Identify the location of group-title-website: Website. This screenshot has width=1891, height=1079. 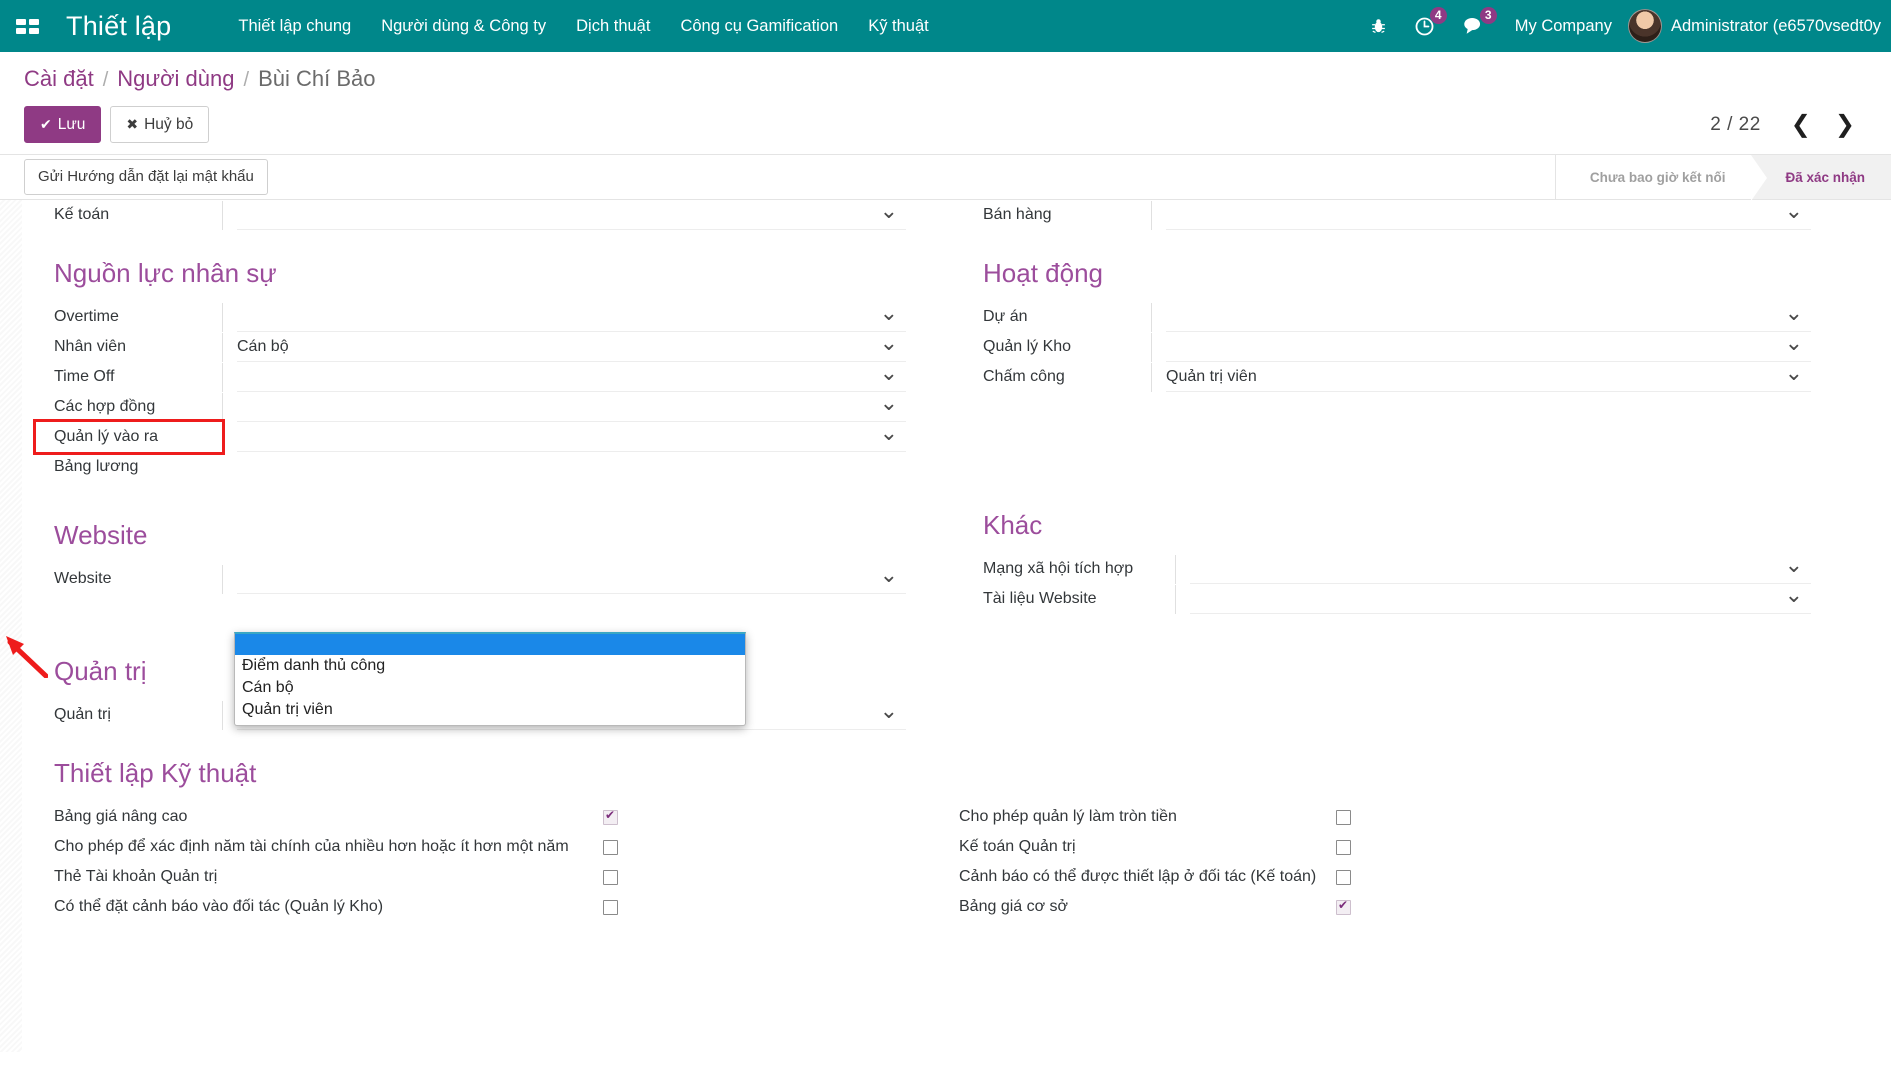
(101, 535).